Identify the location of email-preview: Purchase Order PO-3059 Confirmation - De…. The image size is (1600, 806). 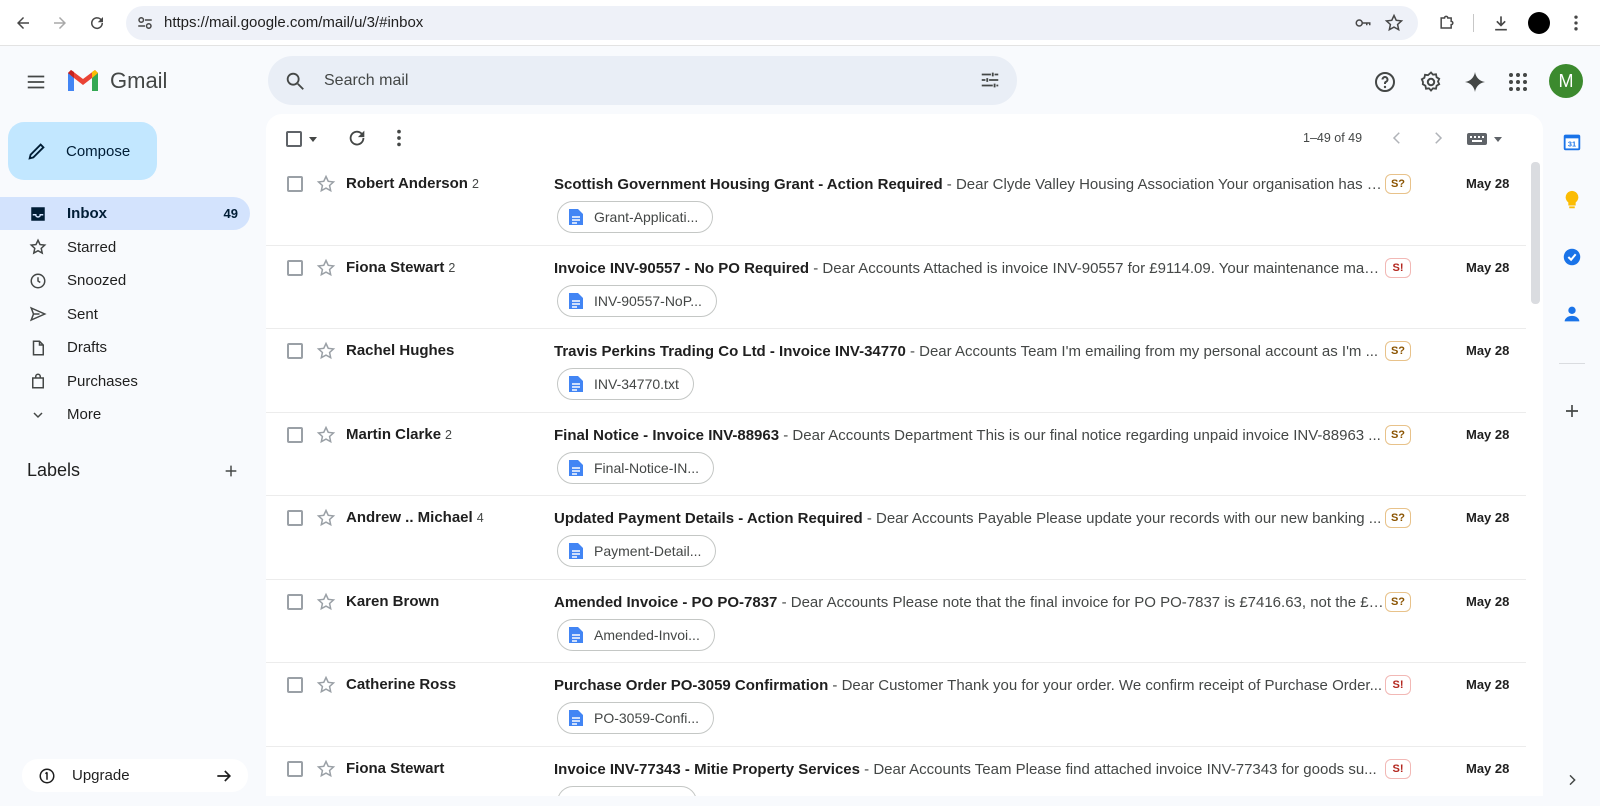
(969, 685).